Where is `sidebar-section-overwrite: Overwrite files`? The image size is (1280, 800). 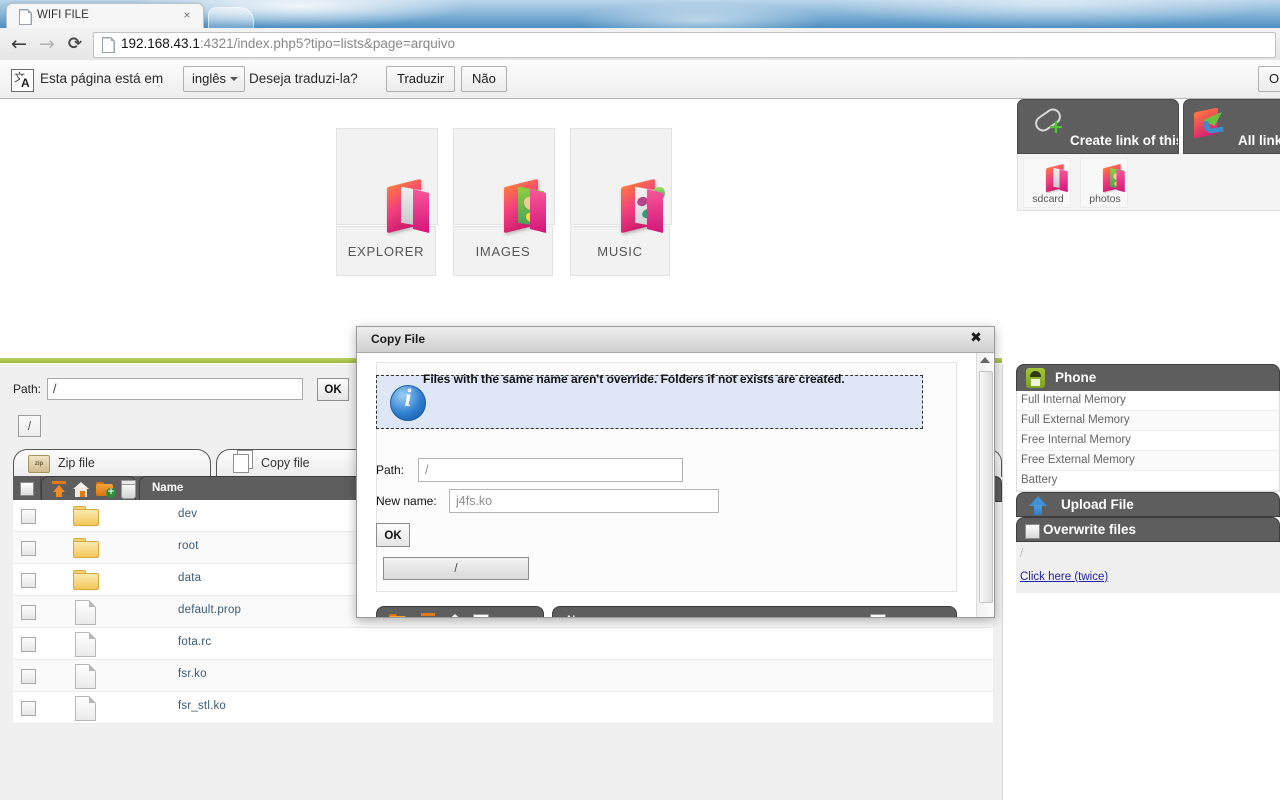
sidebar-section-overwrite: Overwrite files is located at coordinates (1148, 529).